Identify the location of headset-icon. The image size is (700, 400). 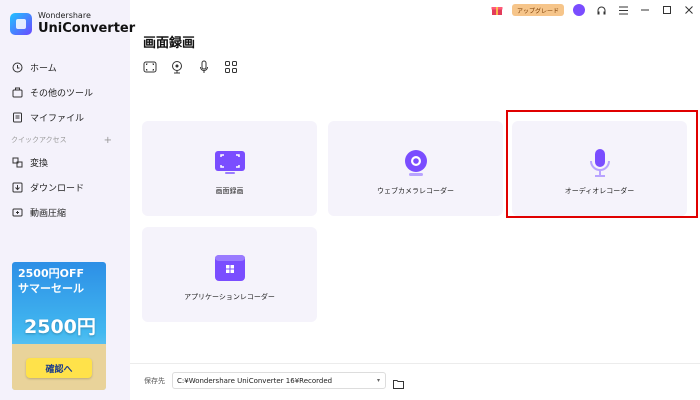
(601, 10).